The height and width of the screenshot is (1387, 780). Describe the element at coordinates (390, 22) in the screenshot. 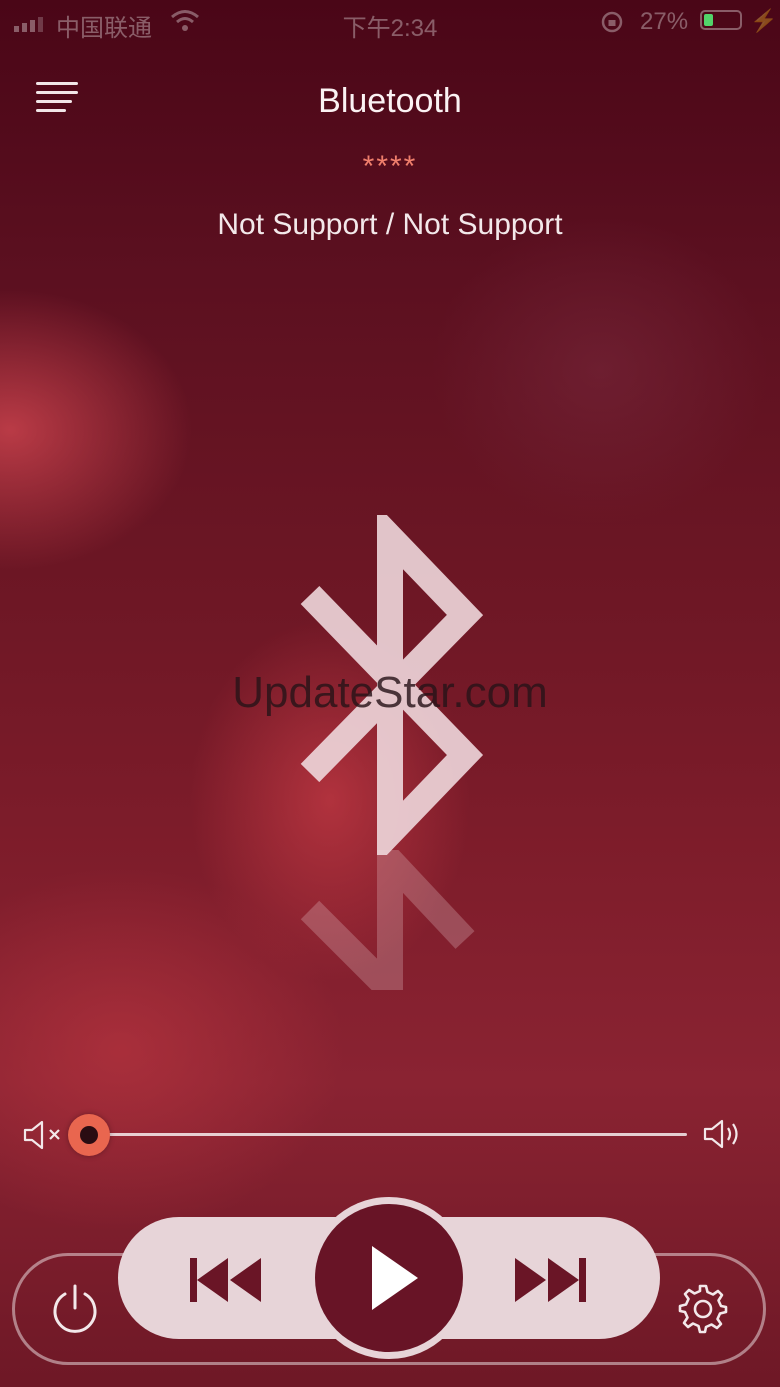

I see `status-bar: 中国联通 下午2:34 27% ⚡` at that location.